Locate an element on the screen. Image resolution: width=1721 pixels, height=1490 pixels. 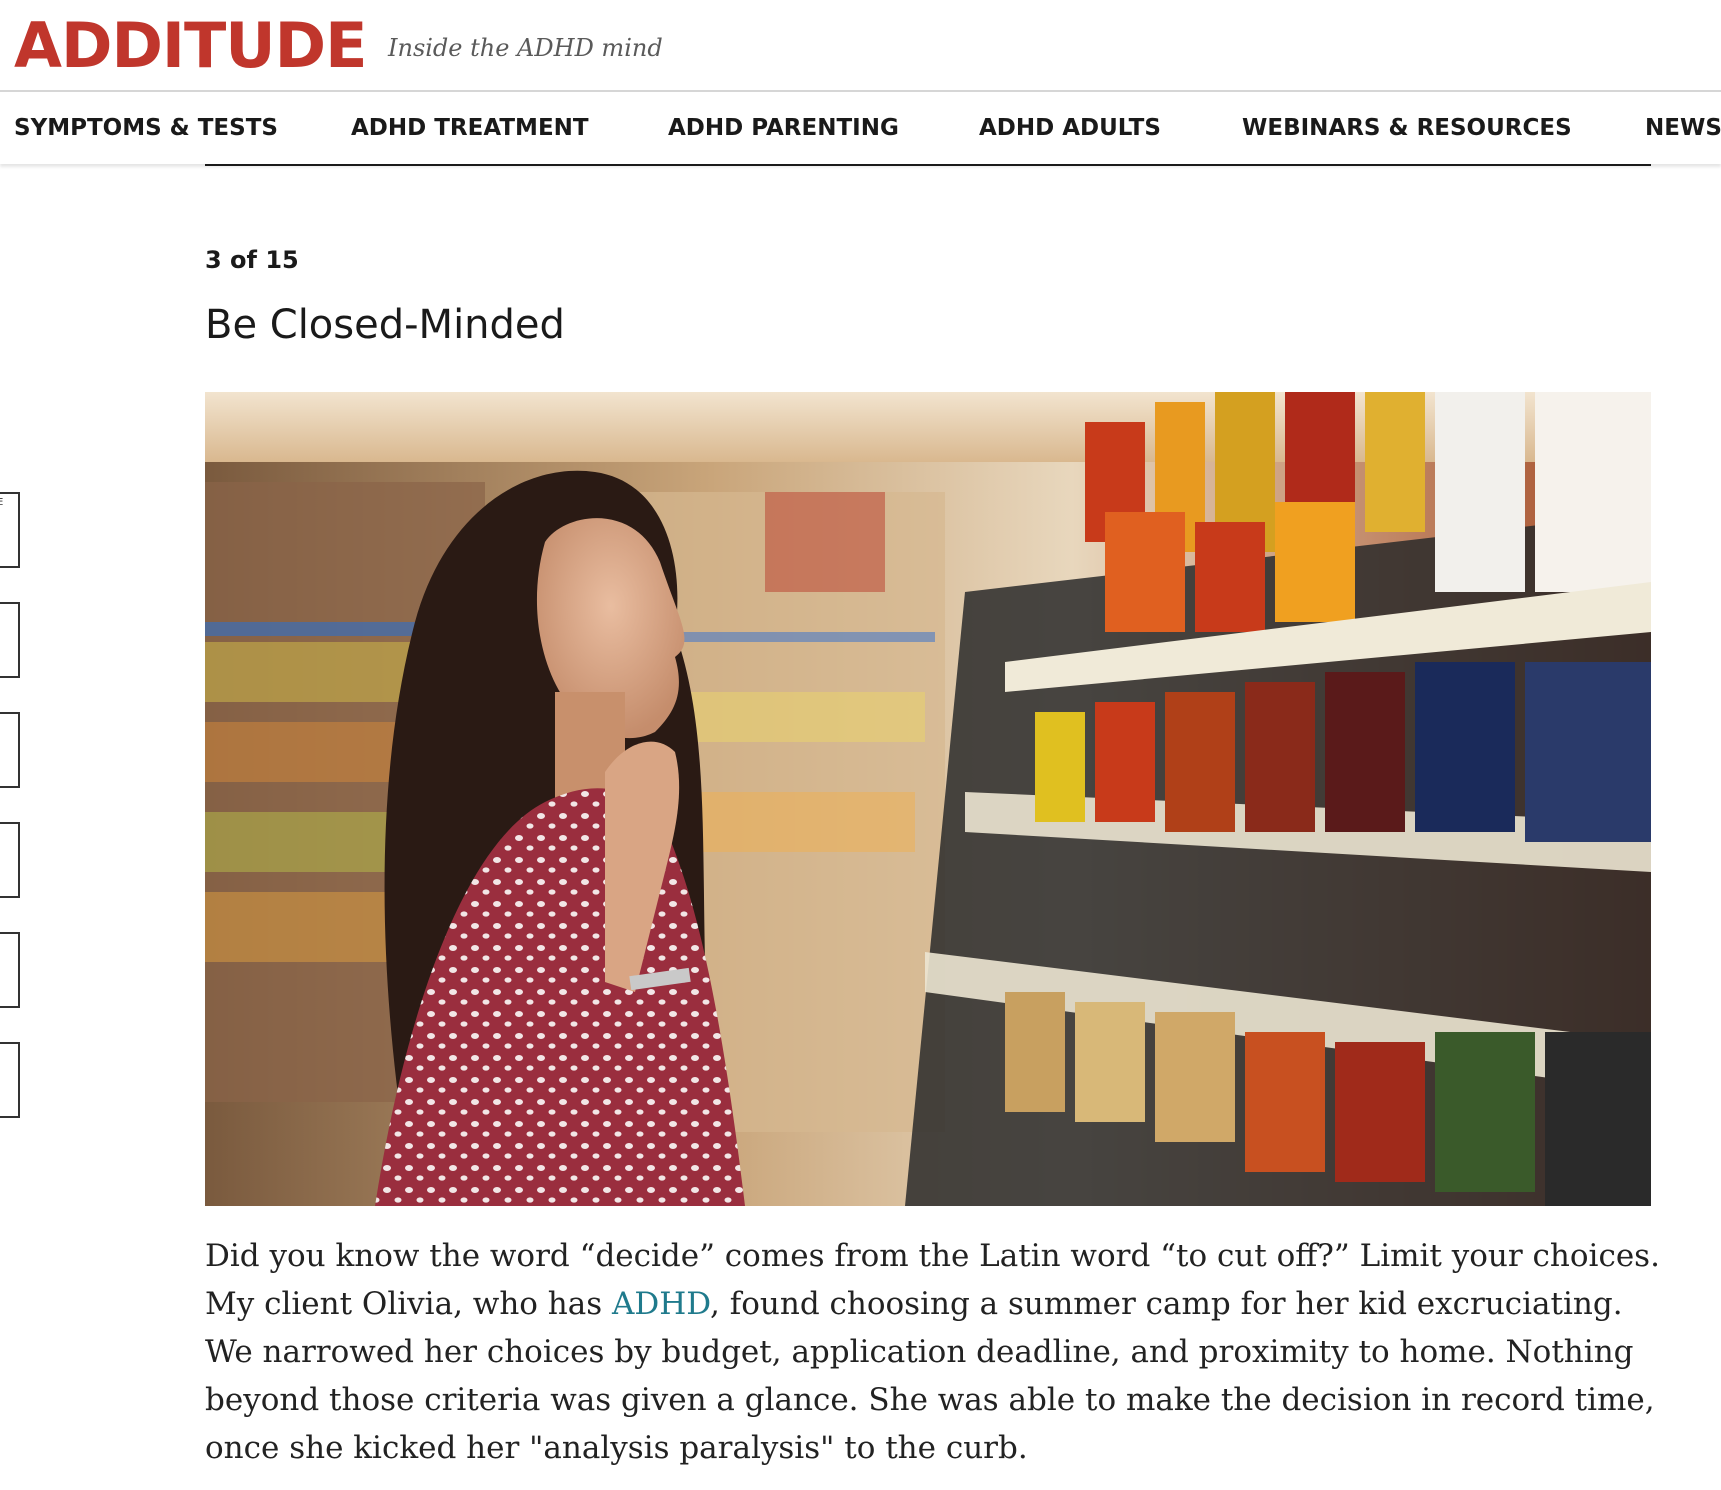
nav-divider is located at coordinates (928, 165).